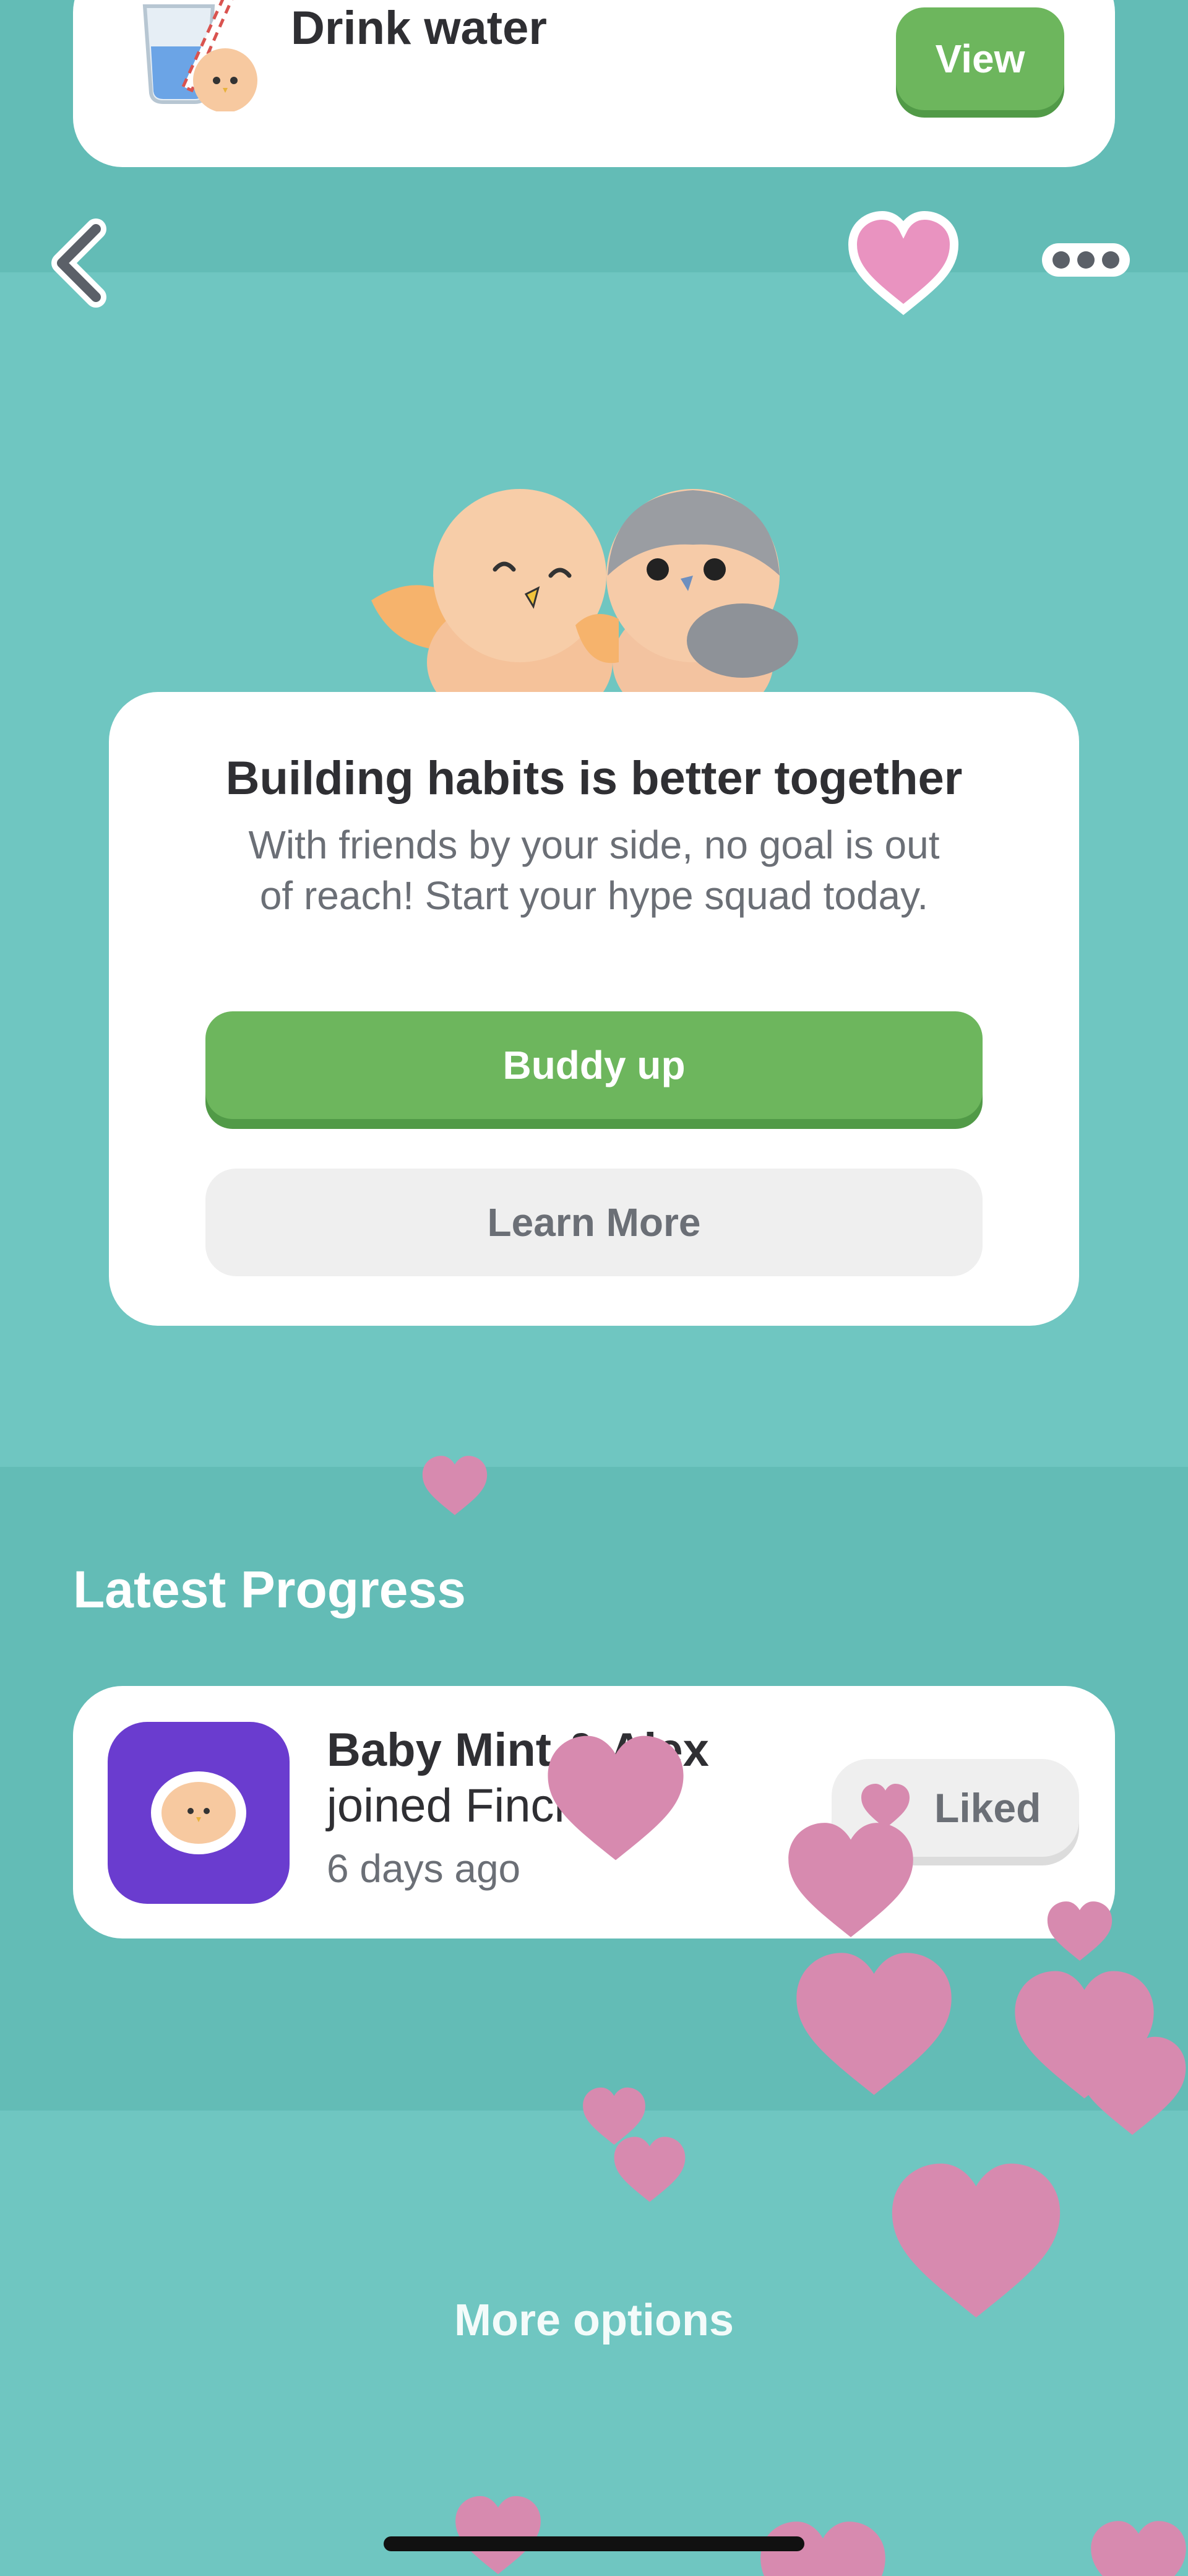 This screenshot has height=2576, width=1188. What do you see at coordinates (80, 263) in the screenshot?
I see `chevron-left-icon` at bounding box center [80, 263].